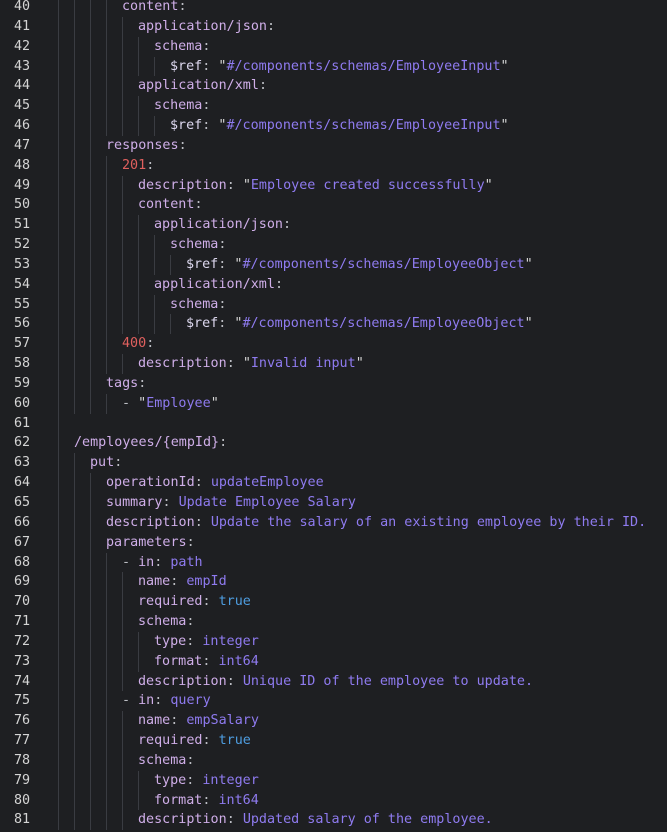  I want to click on line-number: 46, so click(22, 126).